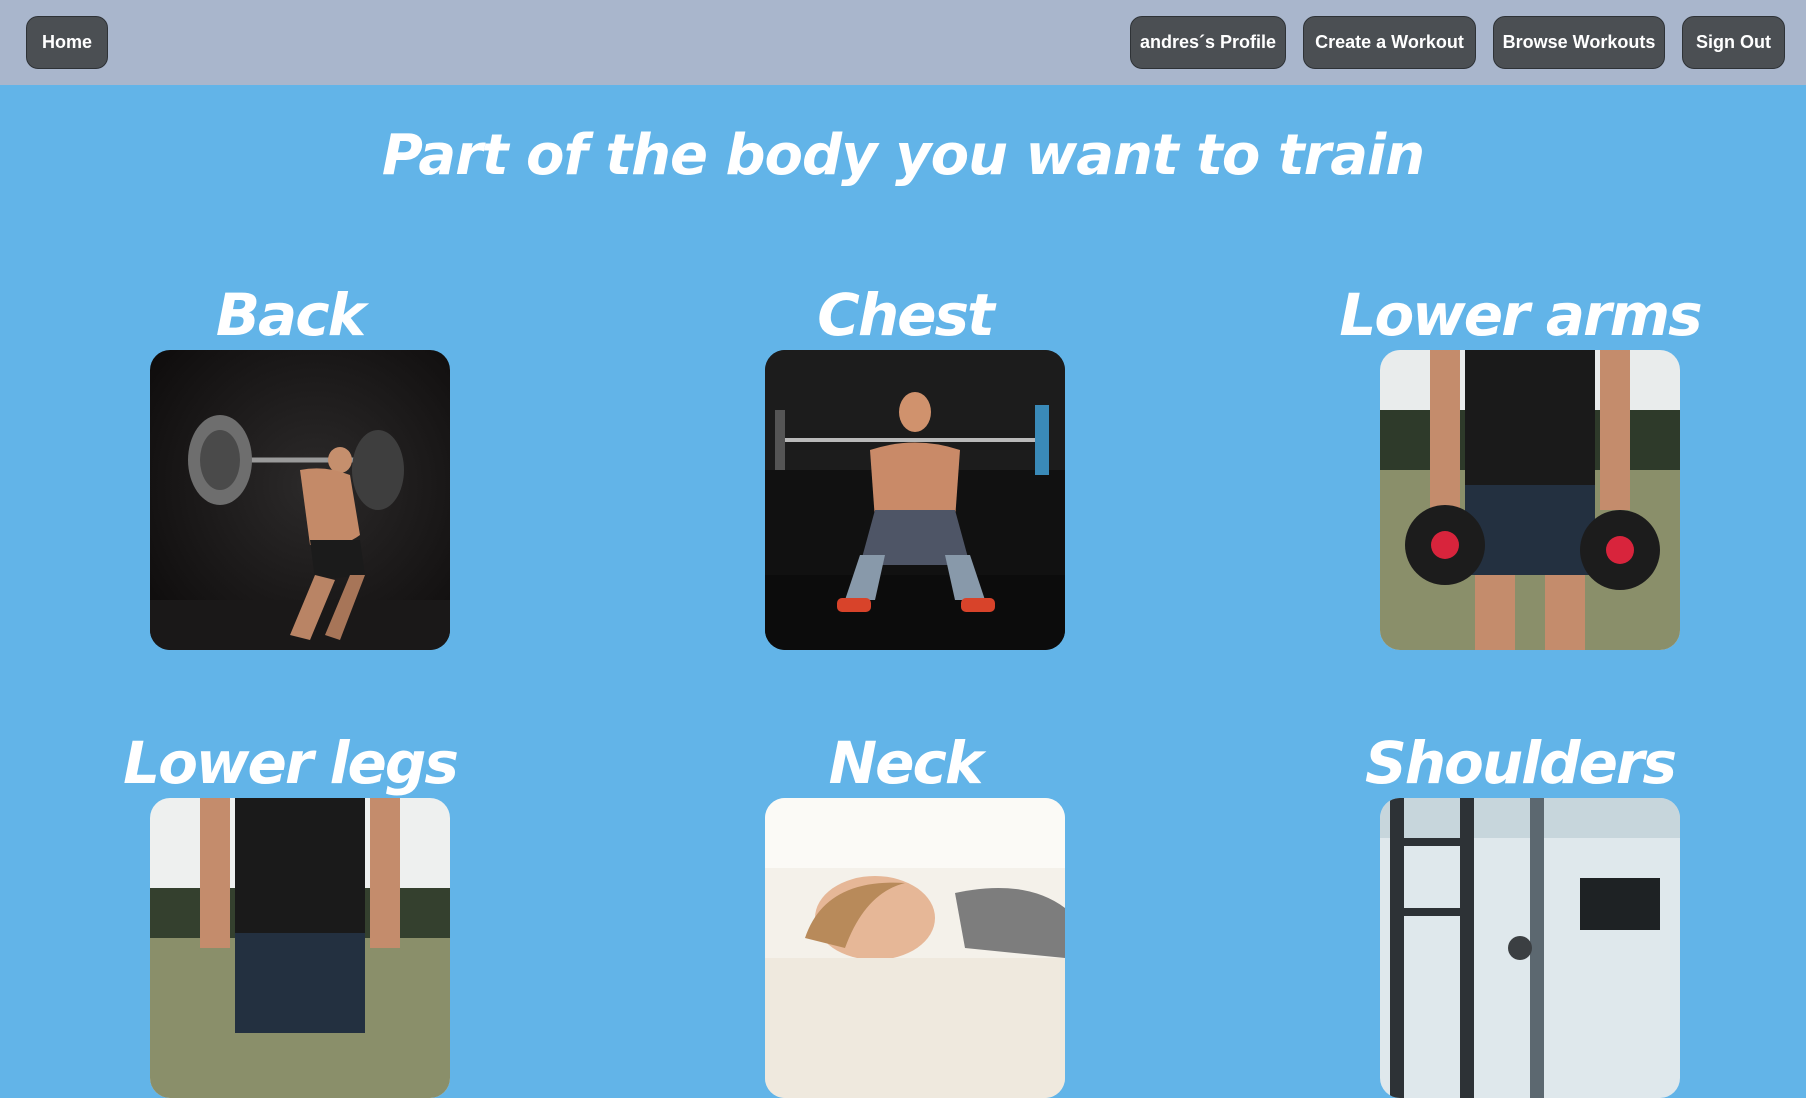  Describe the element at coordinates (1520, 315) in the screenshot. I see `body-part-label: Lower arms` at that location.